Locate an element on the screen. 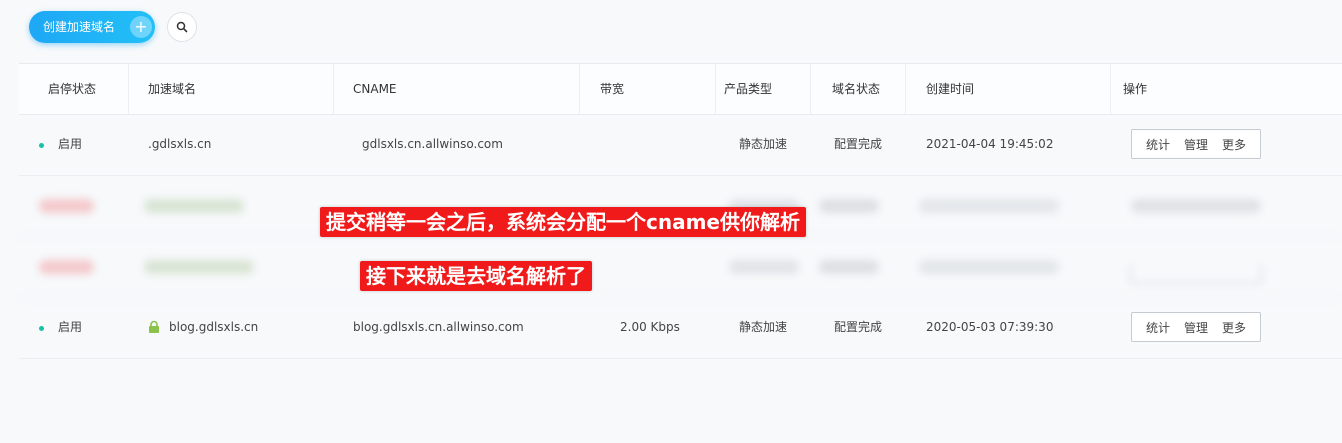 The image size is (1342, 443). create-domain-label: 创建加速域名 is located at coordinates (79, 27).